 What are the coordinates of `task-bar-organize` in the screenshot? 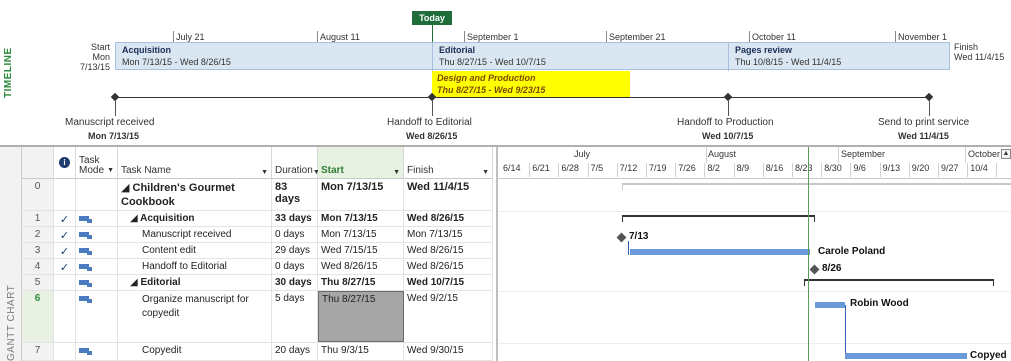 It's located at (830, 305).